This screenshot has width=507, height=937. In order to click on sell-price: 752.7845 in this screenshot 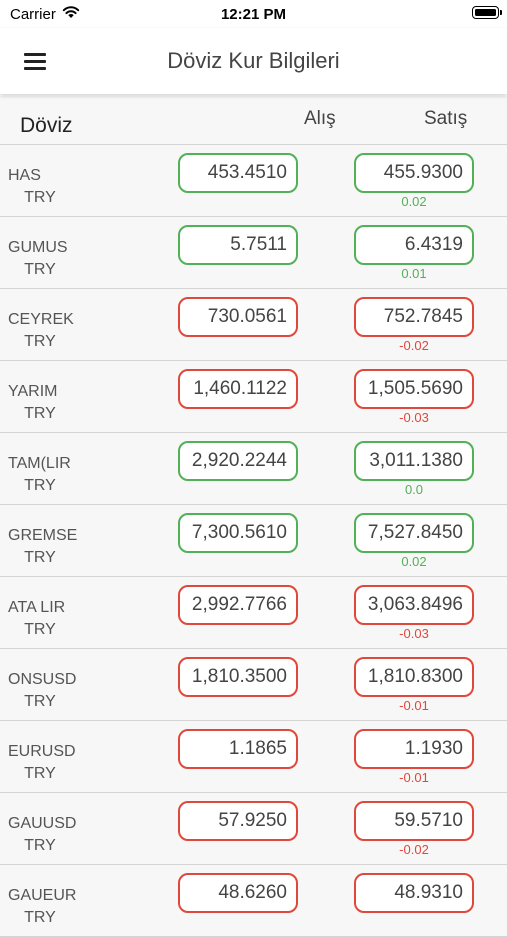, I will do `click(414, 317)`.